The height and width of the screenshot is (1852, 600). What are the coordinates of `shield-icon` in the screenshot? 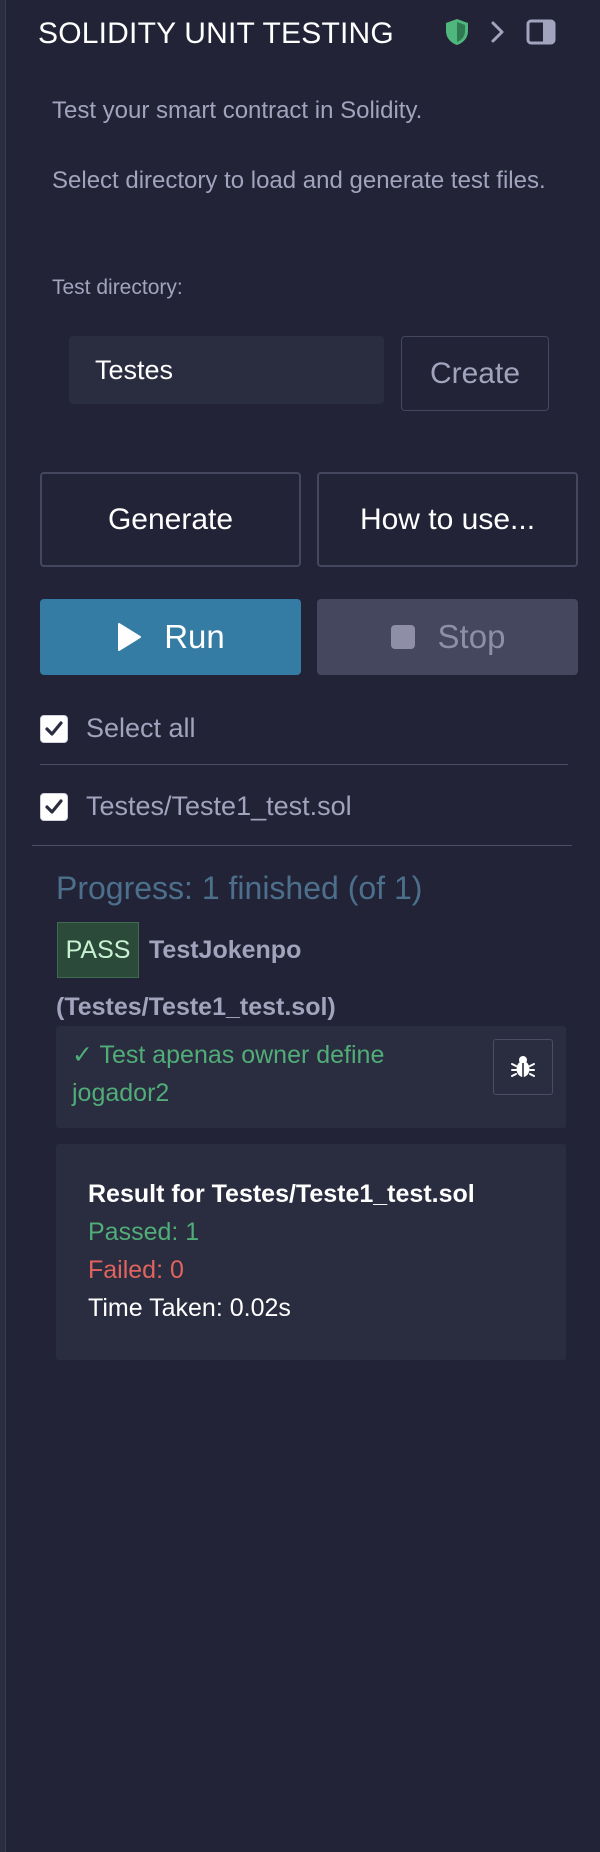 It's located at (457, 32).